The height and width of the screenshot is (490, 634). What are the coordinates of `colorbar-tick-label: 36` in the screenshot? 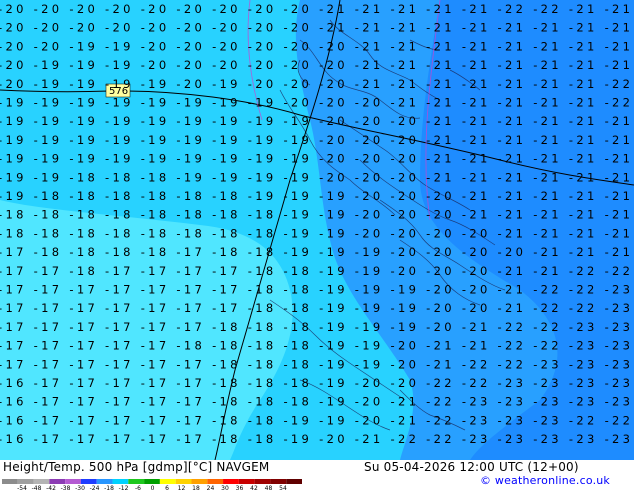 It's located at (240, 487).